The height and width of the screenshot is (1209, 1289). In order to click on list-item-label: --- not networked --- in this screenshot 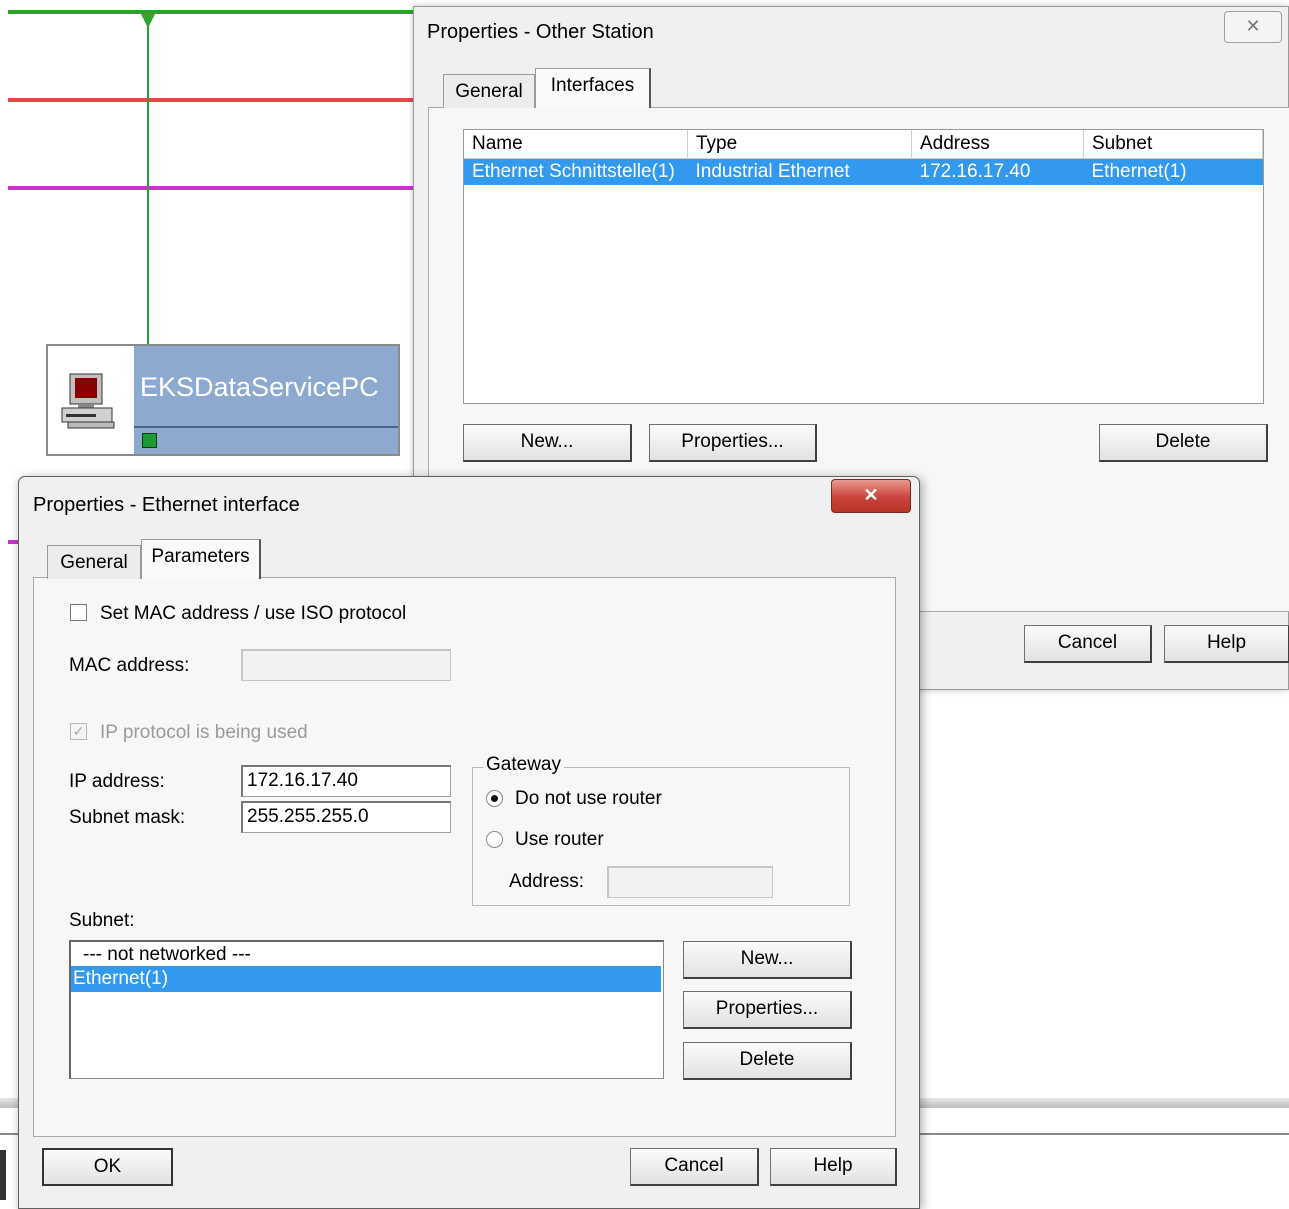, I will do `click(167, 954)`.